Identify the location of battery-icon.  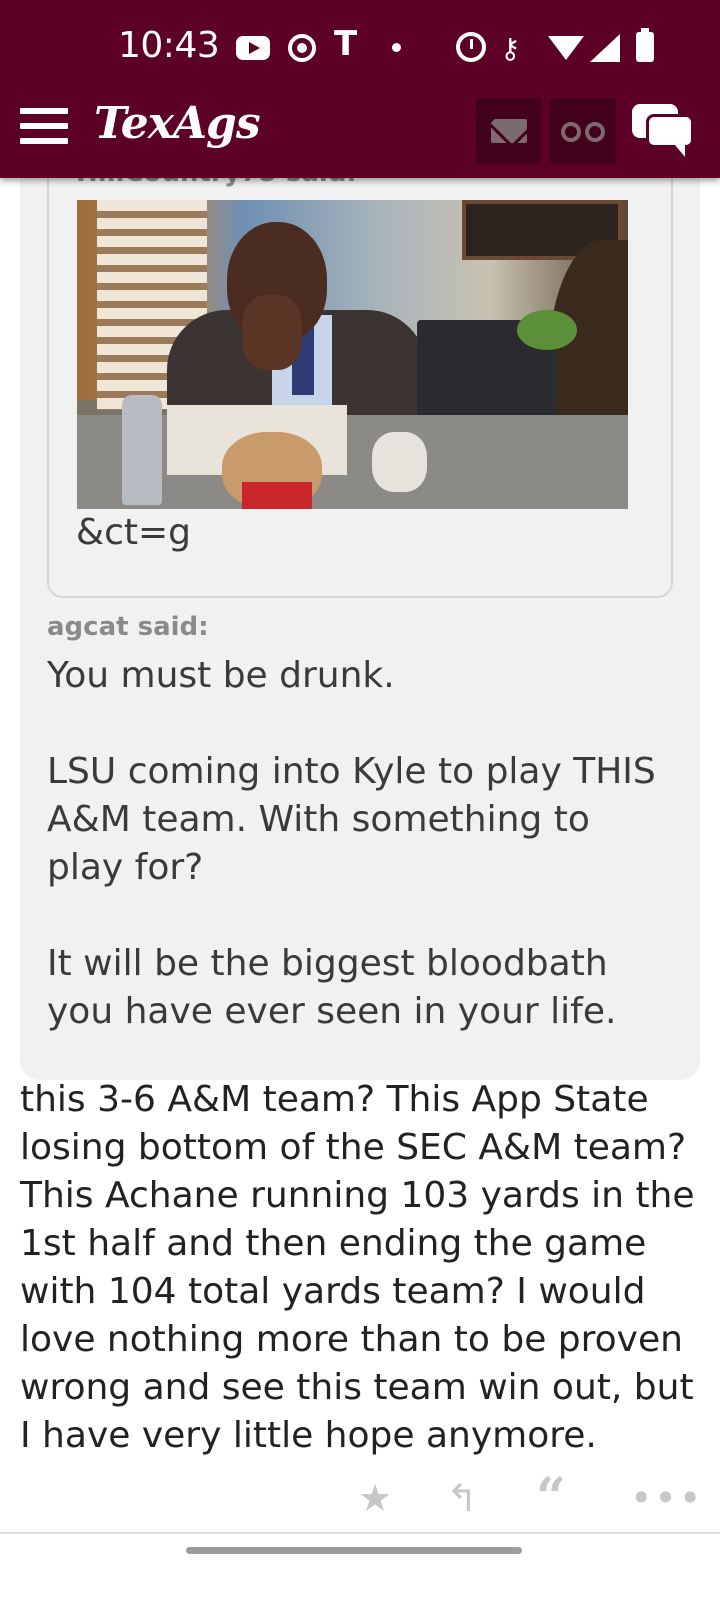
(645, 45).